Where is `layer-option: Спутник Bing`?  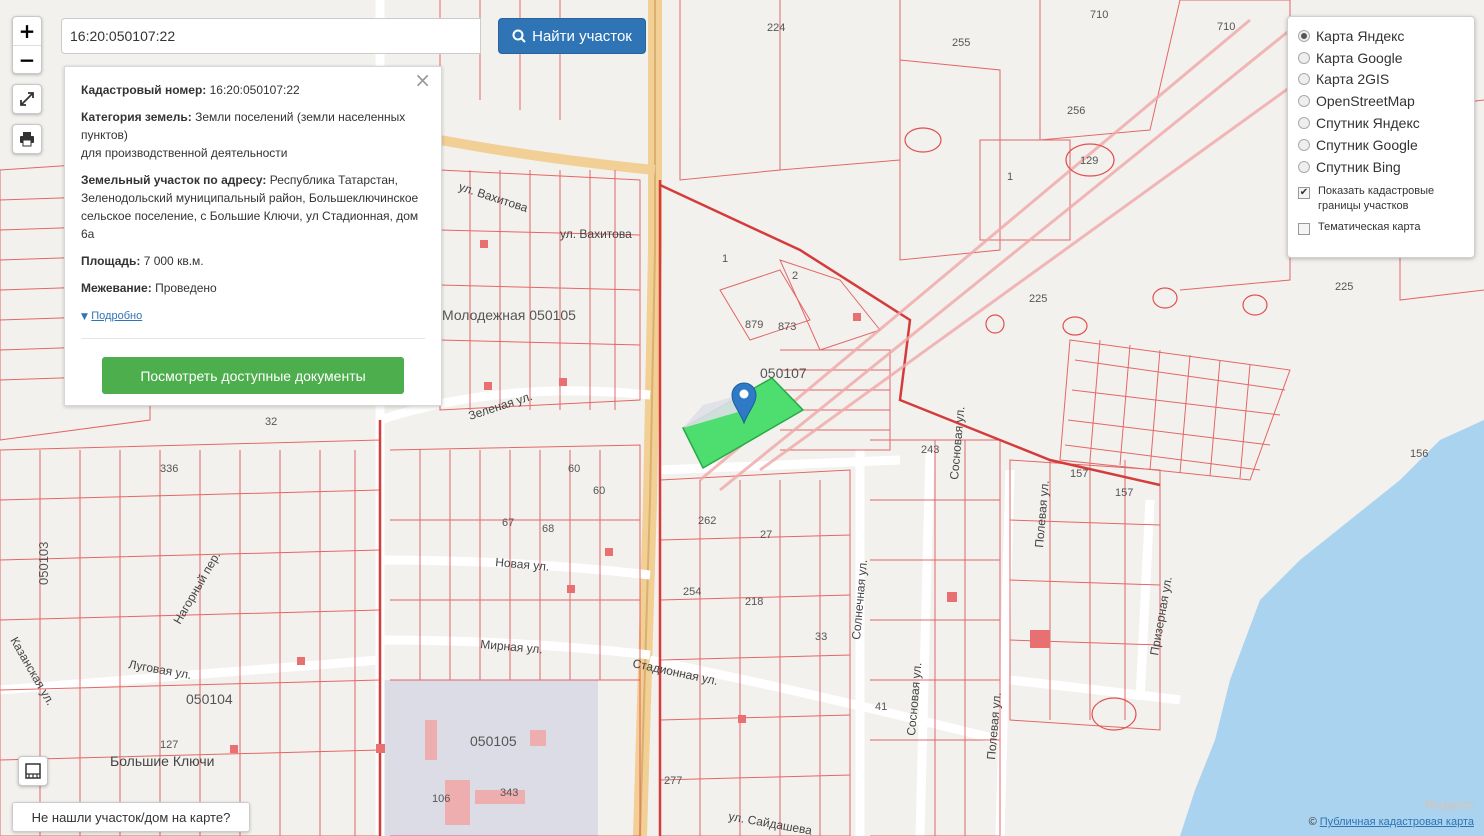 layer-option: Спутник Bing is located at coordinates (1381, 167).